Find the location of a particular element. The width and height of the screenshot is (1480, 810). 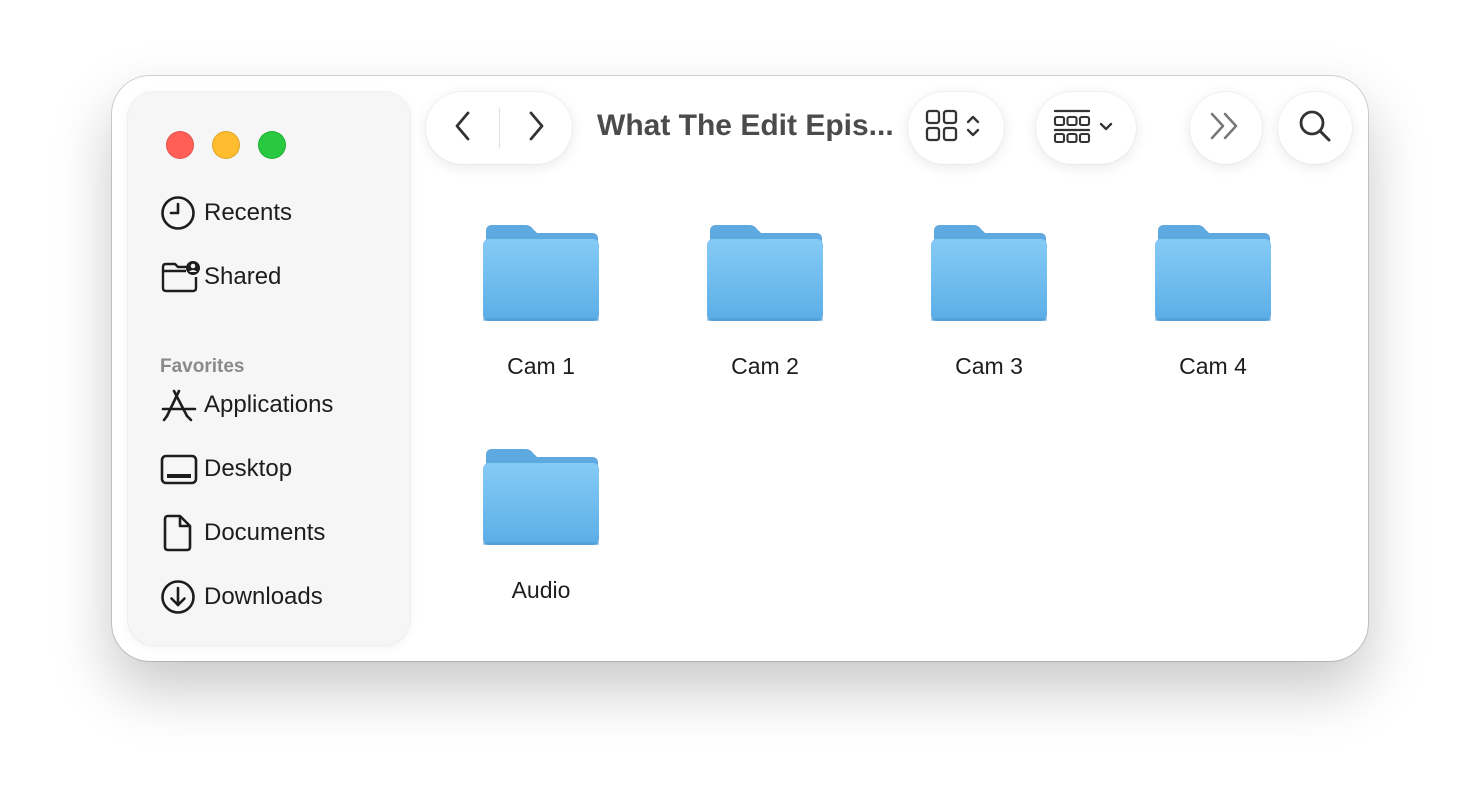

sidebar-item-desktop: Desktop is located at coordinates (280, 469).